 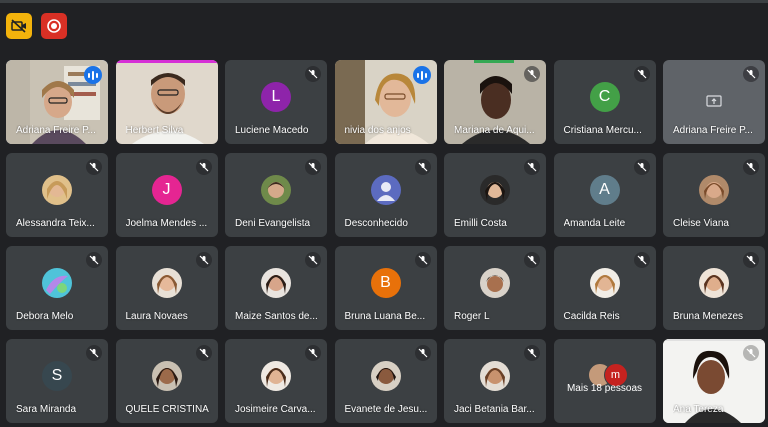 I want to click on avatar: L, so click(x=276, y=96).